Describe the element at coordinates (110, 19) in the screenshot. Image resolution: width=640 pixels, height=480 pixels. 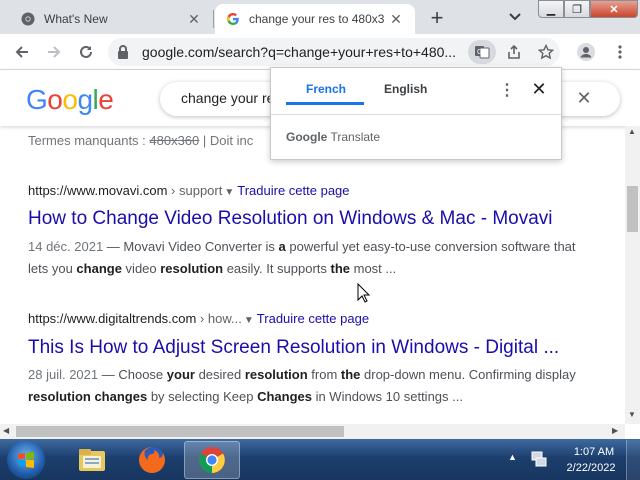
I see `tab-whats-new: What's New ✕` at that location.